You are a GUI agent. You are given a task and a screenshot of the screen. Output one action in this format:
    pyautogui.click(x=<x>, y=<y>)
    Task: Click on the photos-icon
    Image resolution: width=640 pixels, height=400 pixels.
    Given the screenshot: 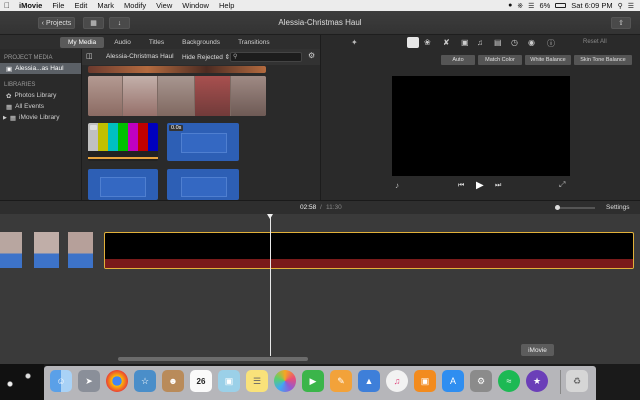 What is the action you would take?
    pyautogui.click(x=285, y=381)
    